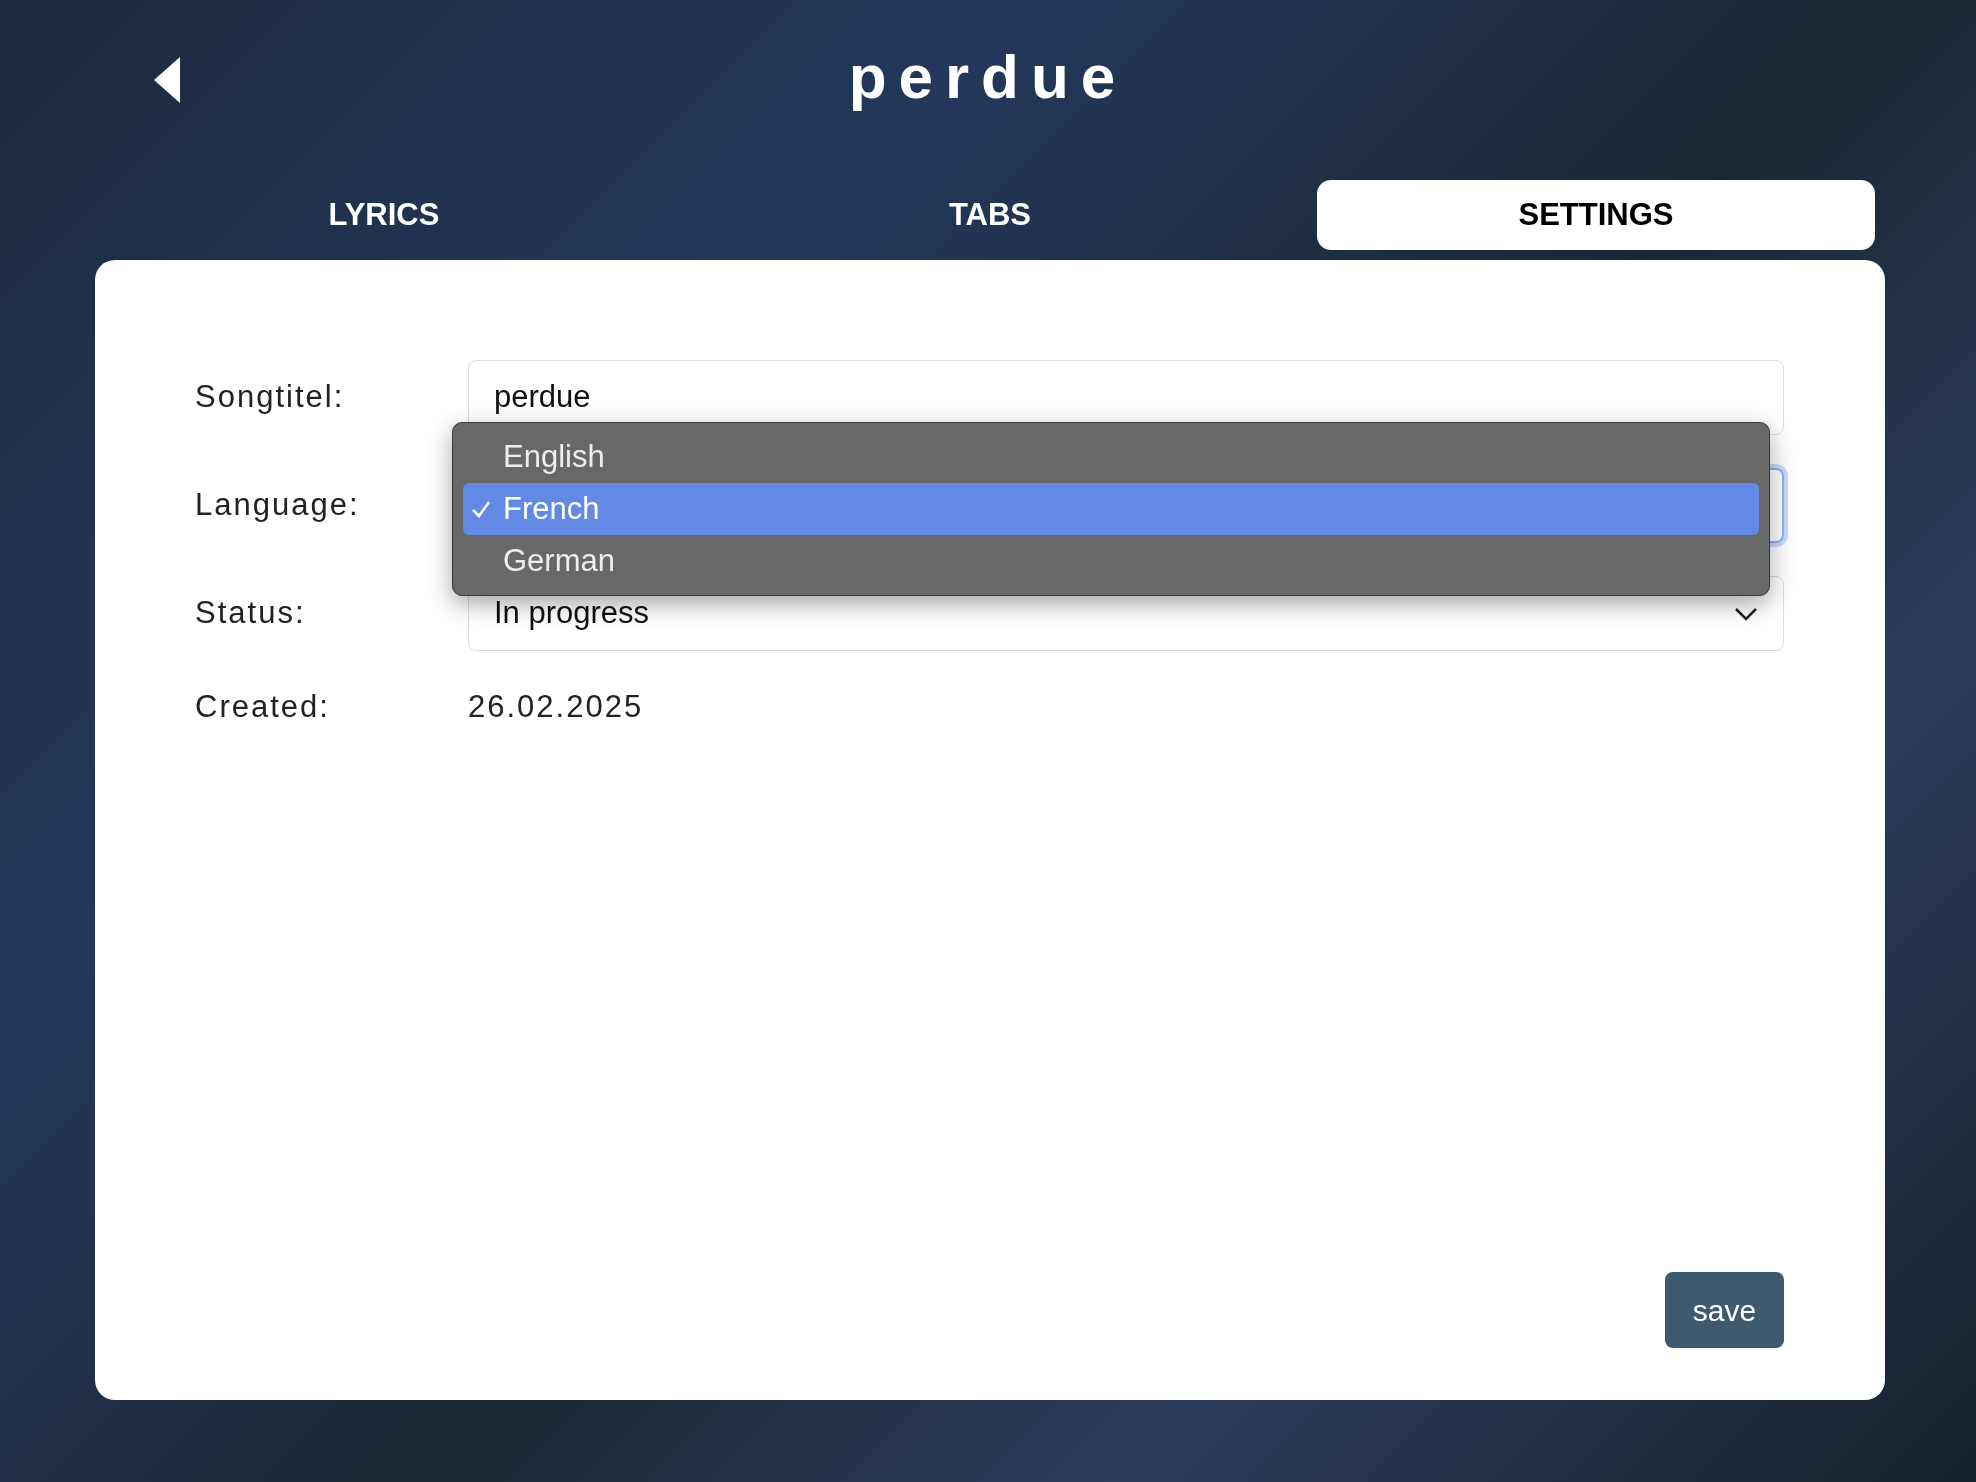 The width and height of the screenshot is (1976, 1482). I want to click on tab: SETTINGS, so click(1596, 215).